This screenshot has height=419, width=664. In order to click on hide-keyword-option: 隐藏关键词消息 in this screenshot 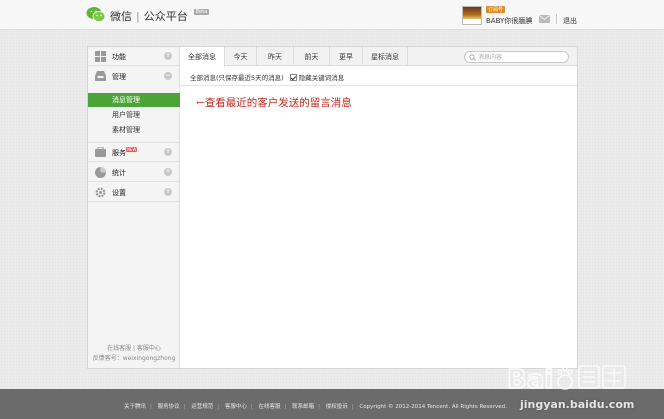, I will do `click(317, 77)`.